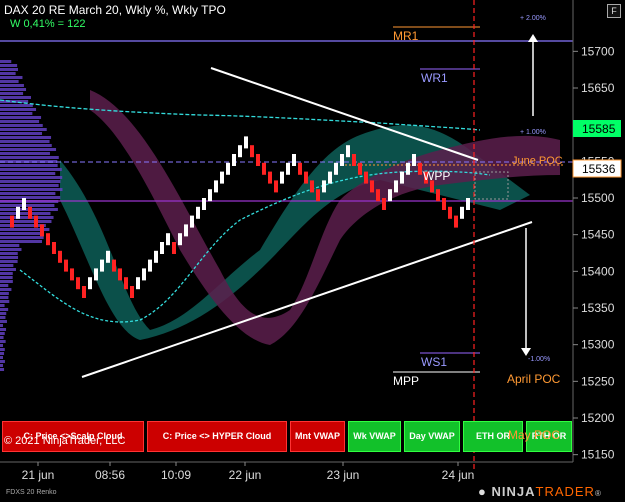  I want to click on logo-right: TRADER, so click(565, 491).